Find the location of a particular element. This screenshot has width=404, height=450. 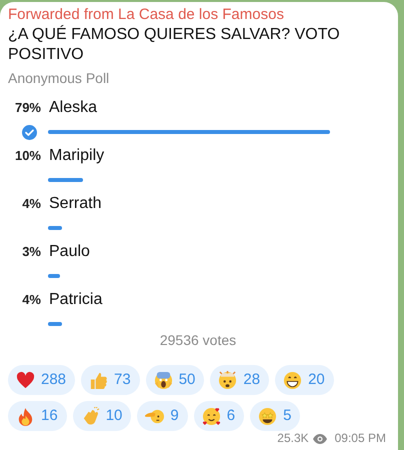

option-label: Maripily is located at coordinates (76, 156).